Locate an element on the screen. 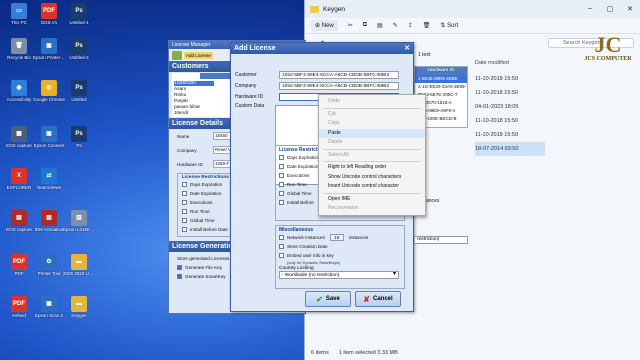  customer-list-item: Jitendr is located at coordinates (181, 113).